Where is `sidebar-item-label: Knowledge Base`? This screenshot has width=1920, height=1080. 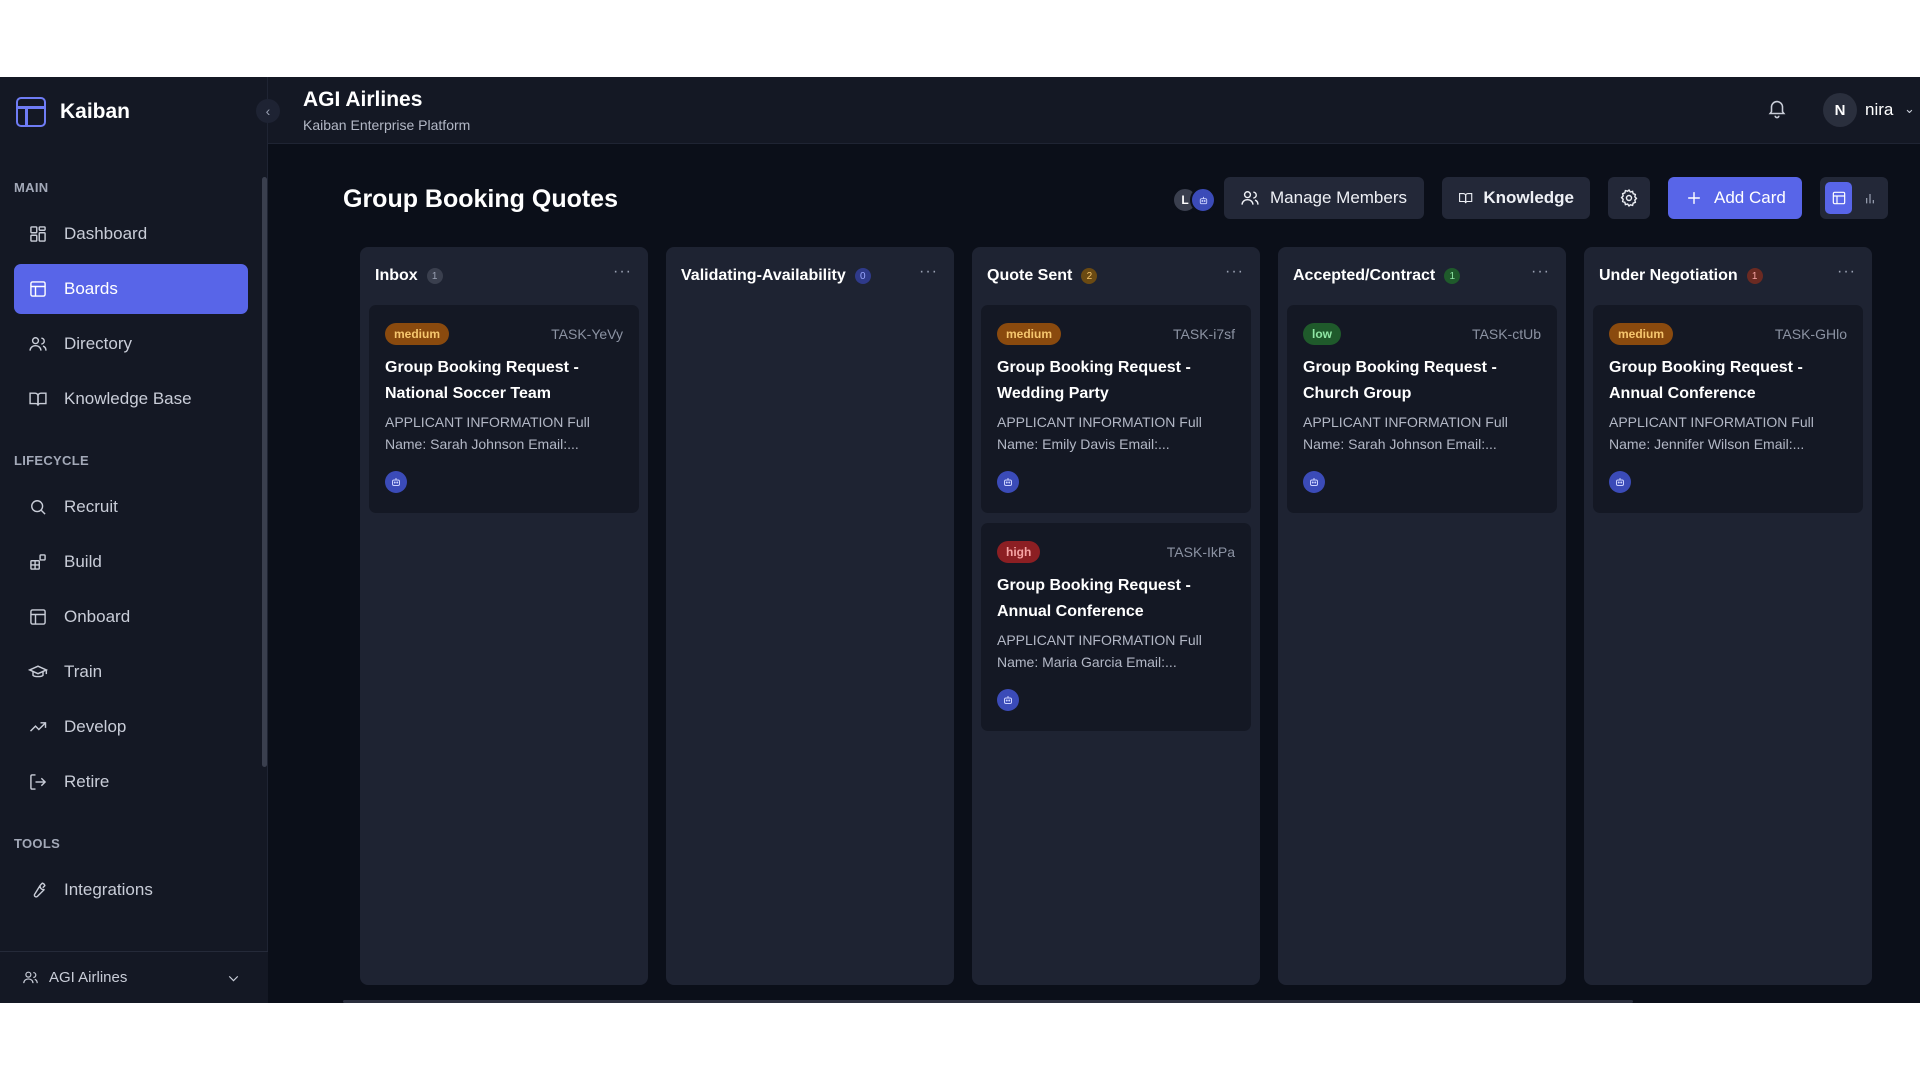
sidebar-item-label: Knowledge Base is located at coordinates (128, 398).